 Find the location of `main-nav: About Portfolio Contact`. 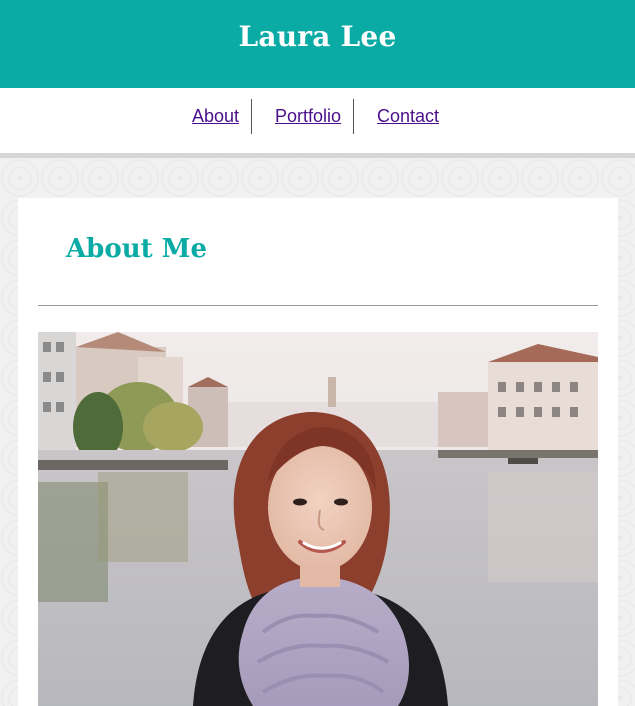

main-nav: About Portfolio Contact is located at coordinates (317, 120).